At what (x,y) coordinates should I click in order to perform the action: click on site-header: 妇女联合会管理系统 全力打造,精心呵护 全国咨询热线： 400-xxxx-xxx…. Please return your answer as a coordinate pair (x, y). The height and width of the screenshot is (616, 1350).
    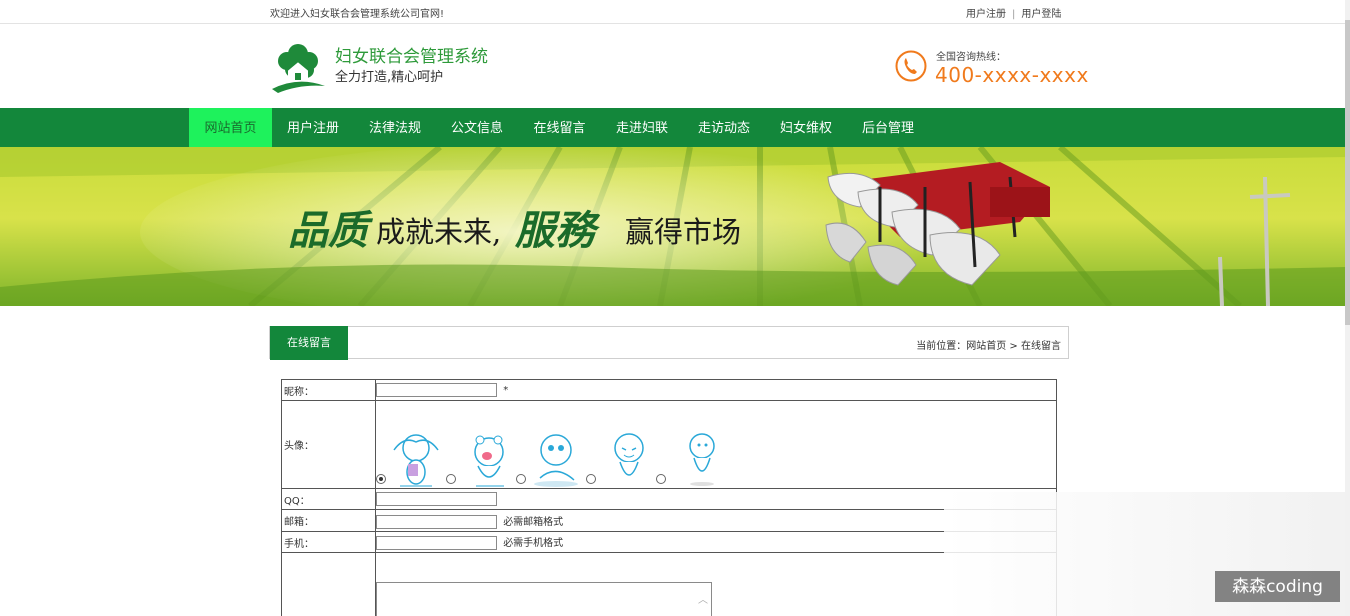
    Looking at the image, I should click on (672, 66).